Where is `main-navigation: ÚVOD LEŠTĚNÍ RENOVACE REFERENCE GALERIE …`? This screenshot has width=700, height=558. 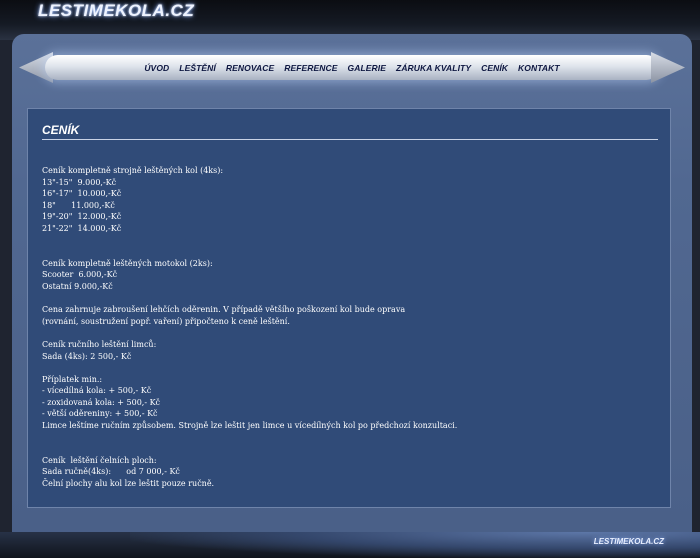
main-navigation: ÚVOD LEŠTĚNÍ RENOVACE REFERENCE GALERIE … is located at coordinates (352, 67).